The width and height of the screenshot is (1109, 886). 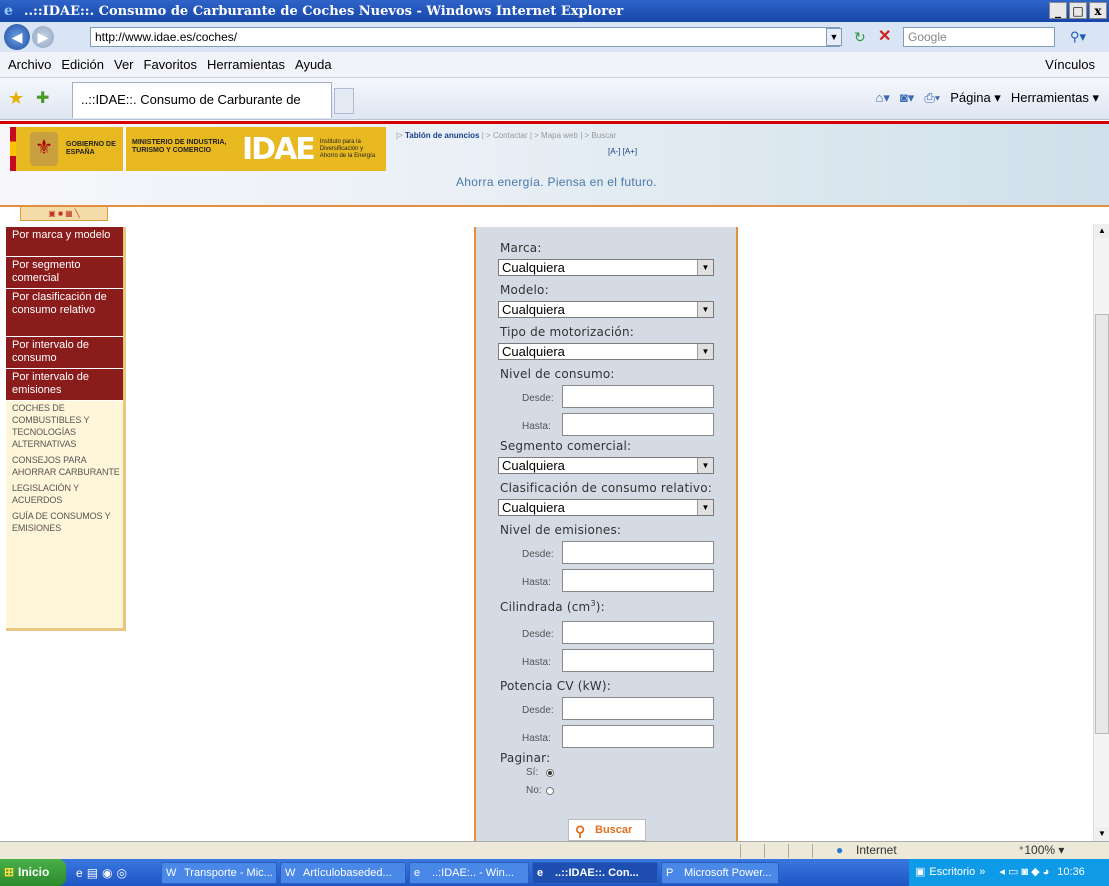 I want to click on tools-menu-label: Herramientas, so click(x=1049, y=97).